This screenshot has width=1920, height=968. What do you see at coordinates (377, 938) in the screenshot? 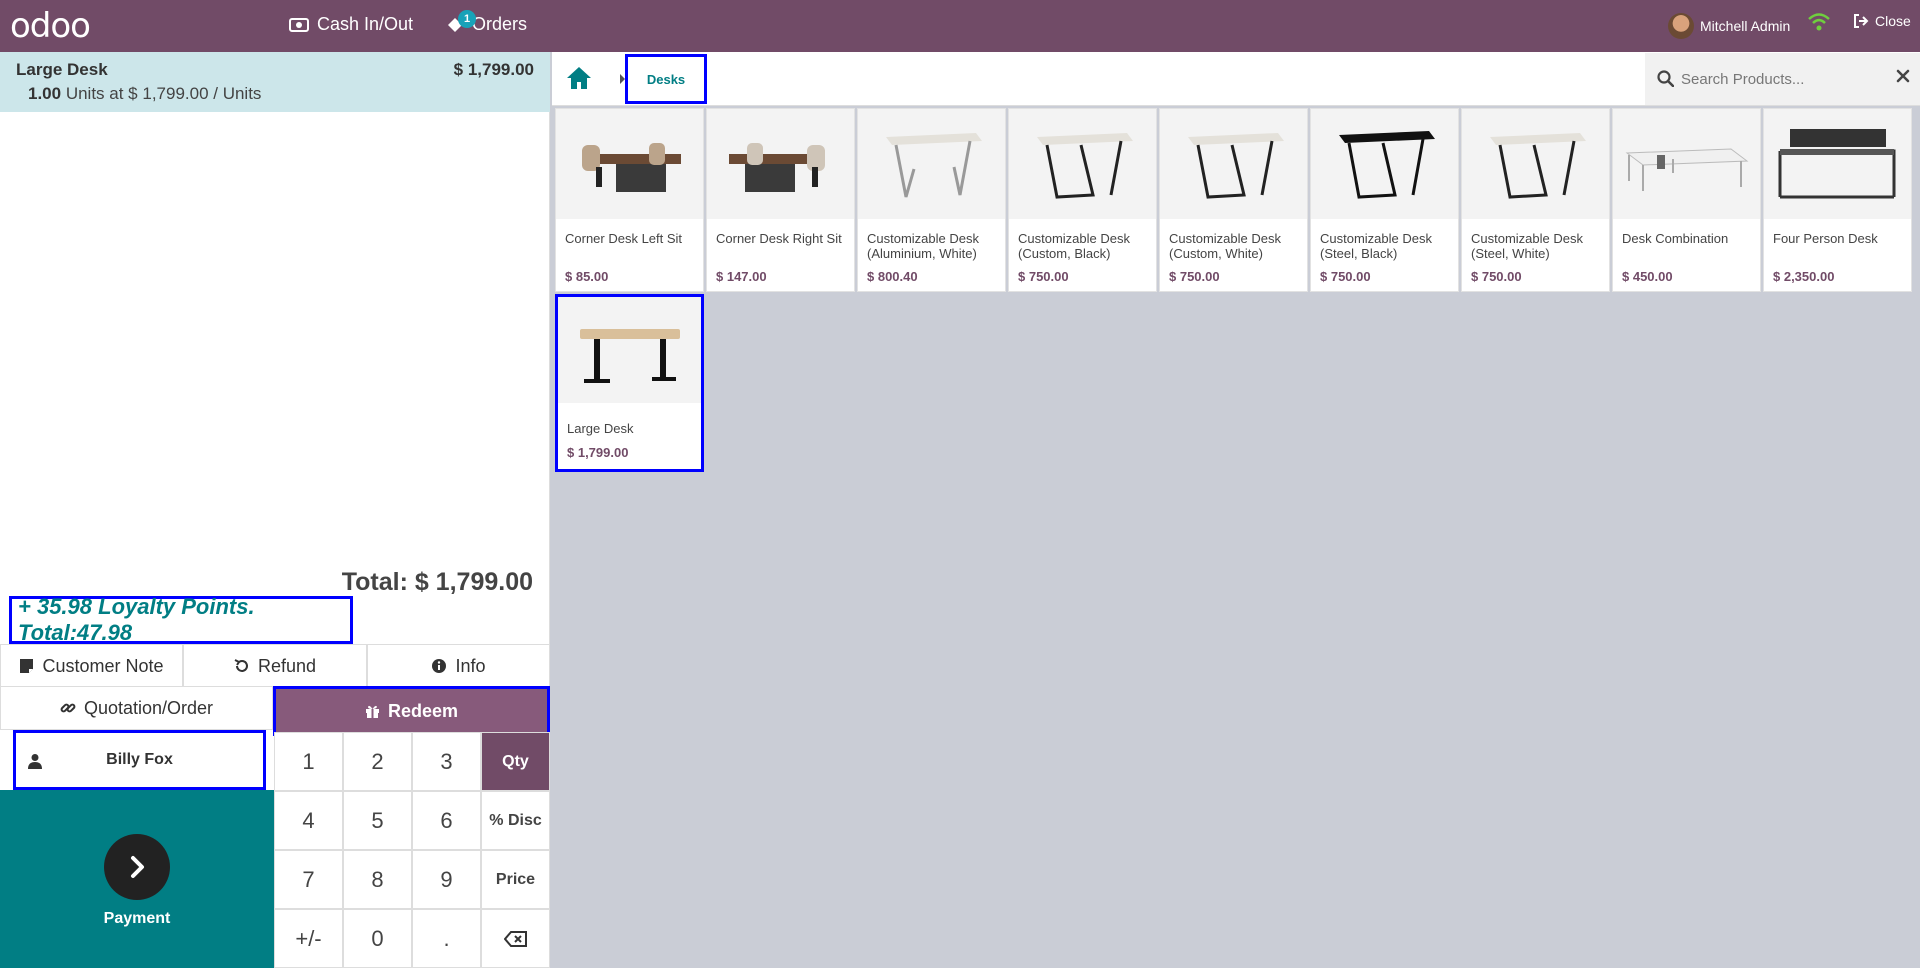
I see `numpad-key-0: 0` at bounding box center [377, 938].